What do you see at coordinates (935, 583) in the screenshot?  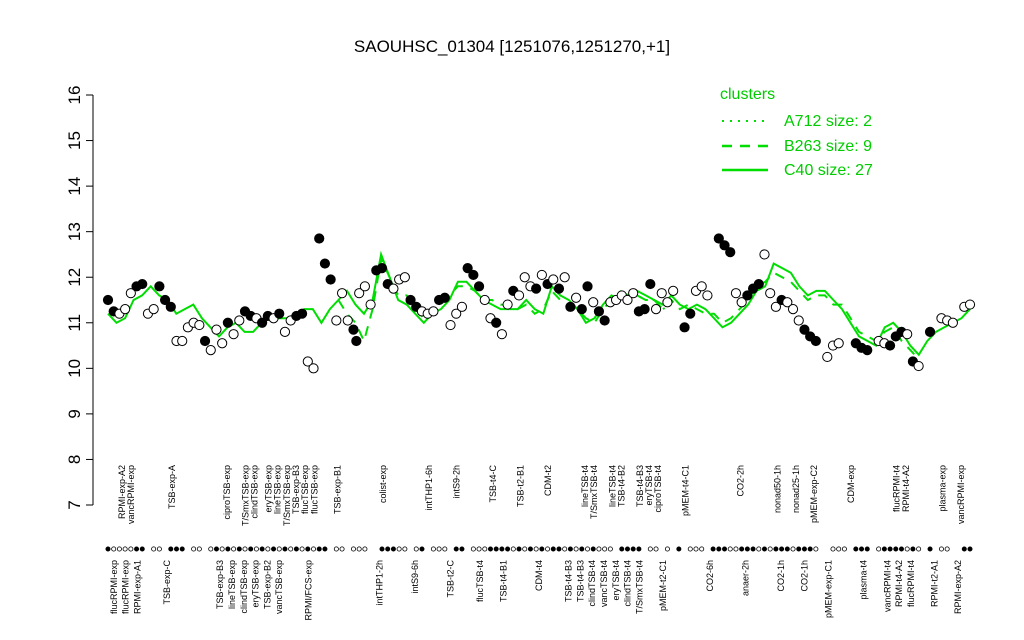 I see `x-label-bottom: RPMI-t2-A1` at bounding box center [935, 583].